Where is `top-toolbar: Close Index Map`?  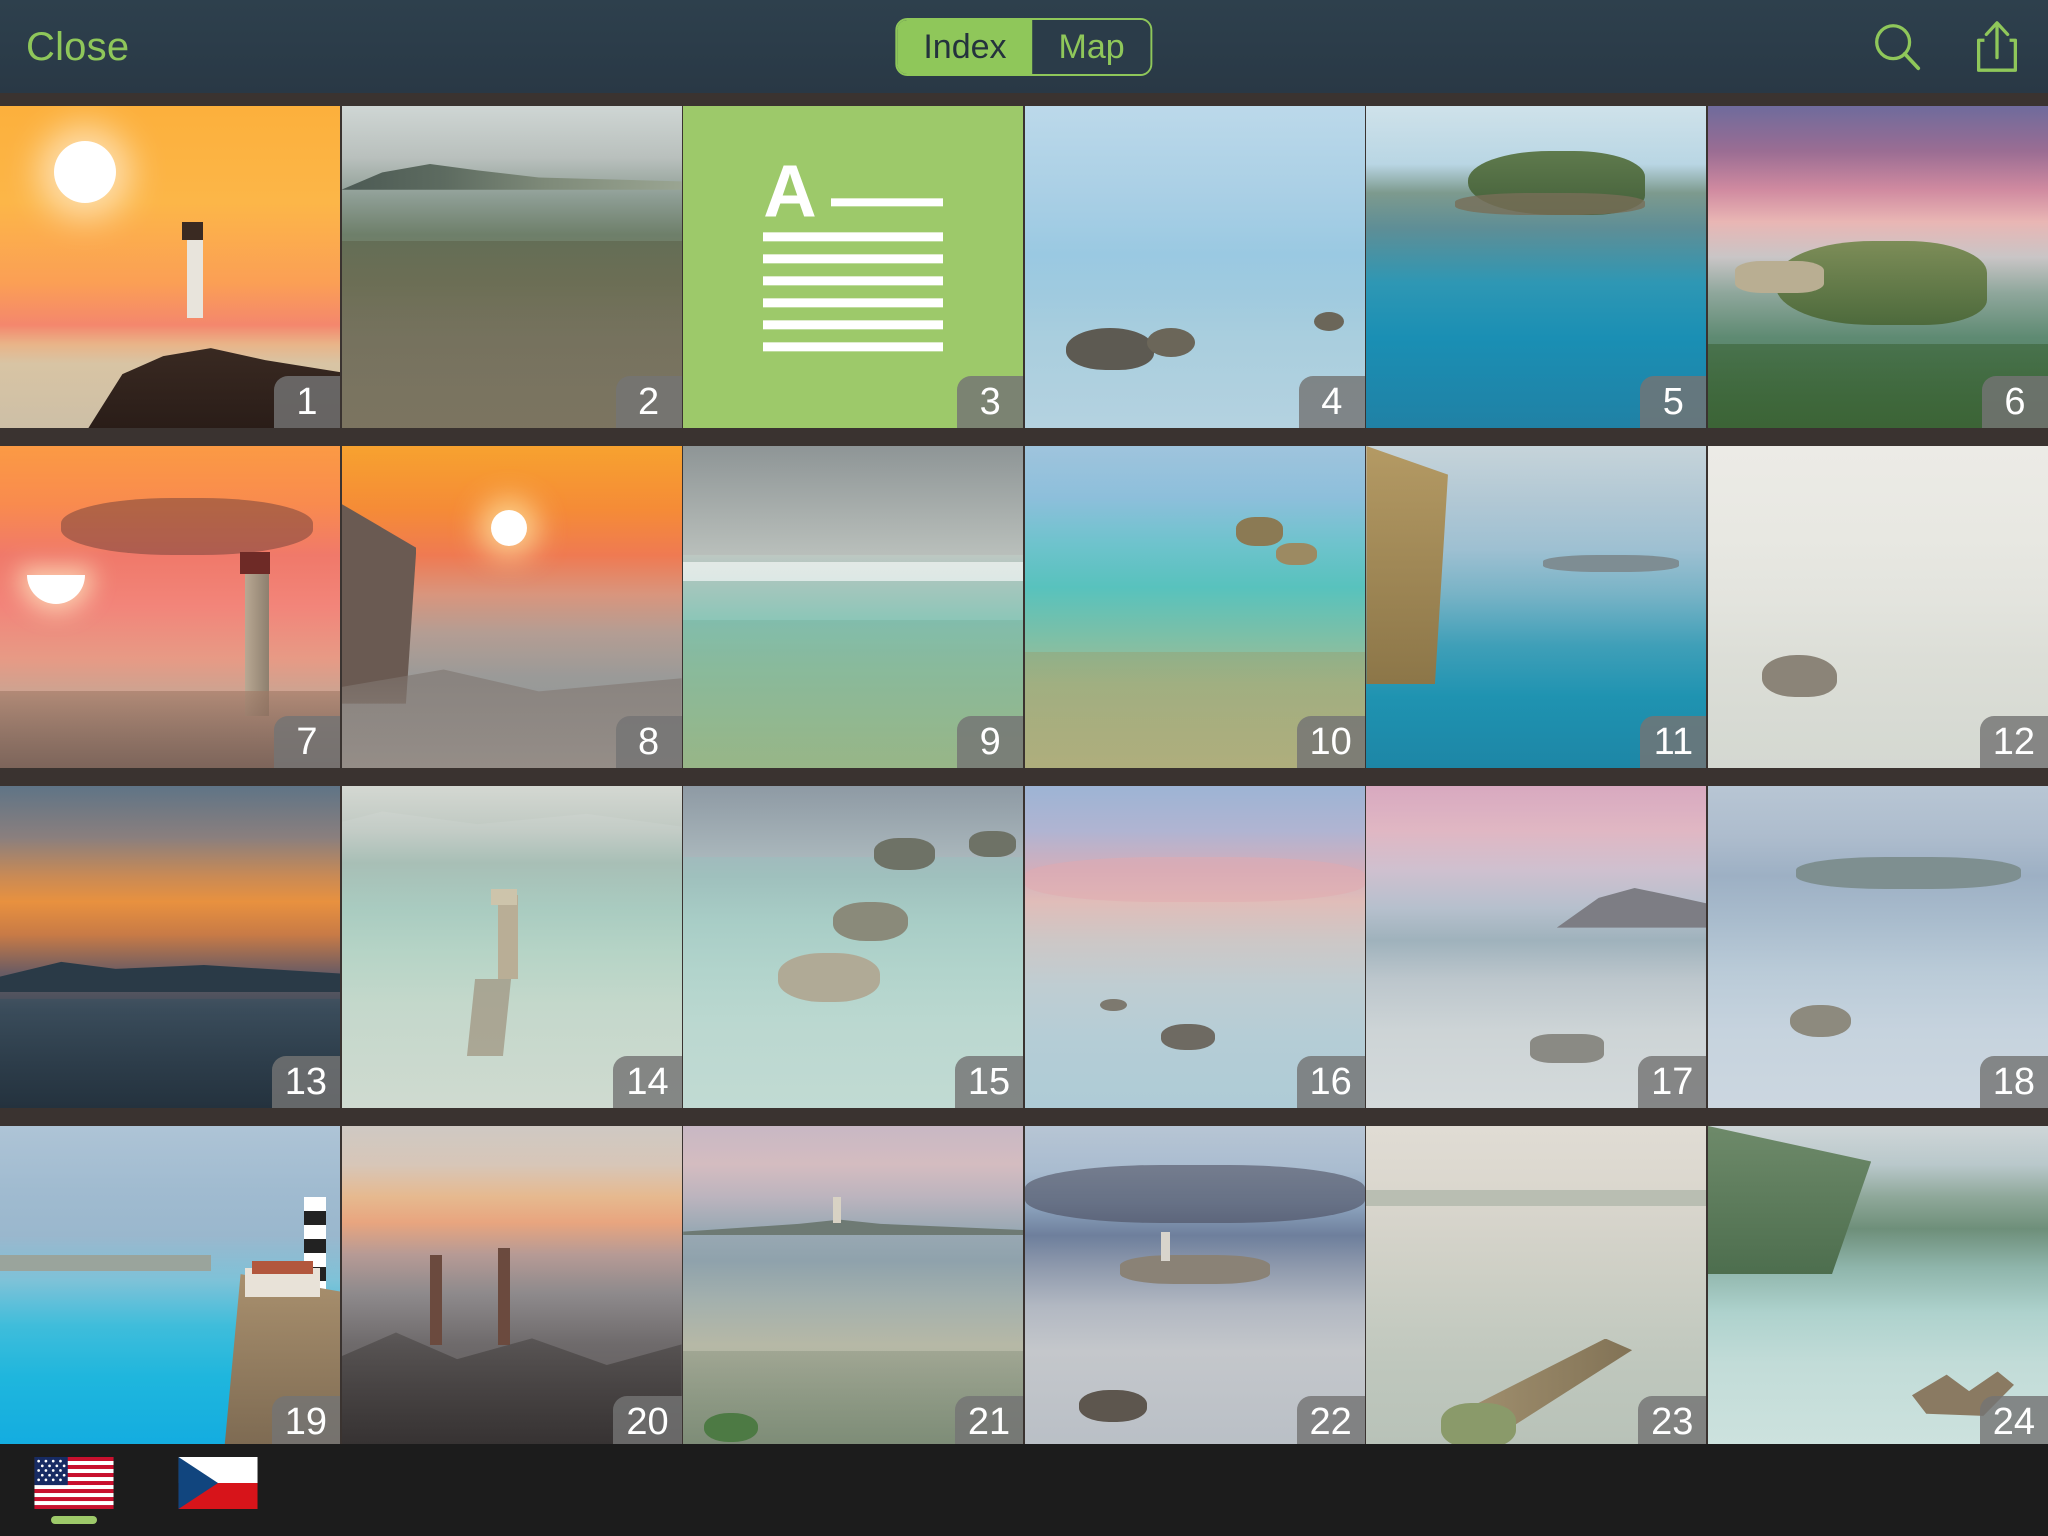 top-toolbar: Close Index Map is located at coordinates (1024, 46).